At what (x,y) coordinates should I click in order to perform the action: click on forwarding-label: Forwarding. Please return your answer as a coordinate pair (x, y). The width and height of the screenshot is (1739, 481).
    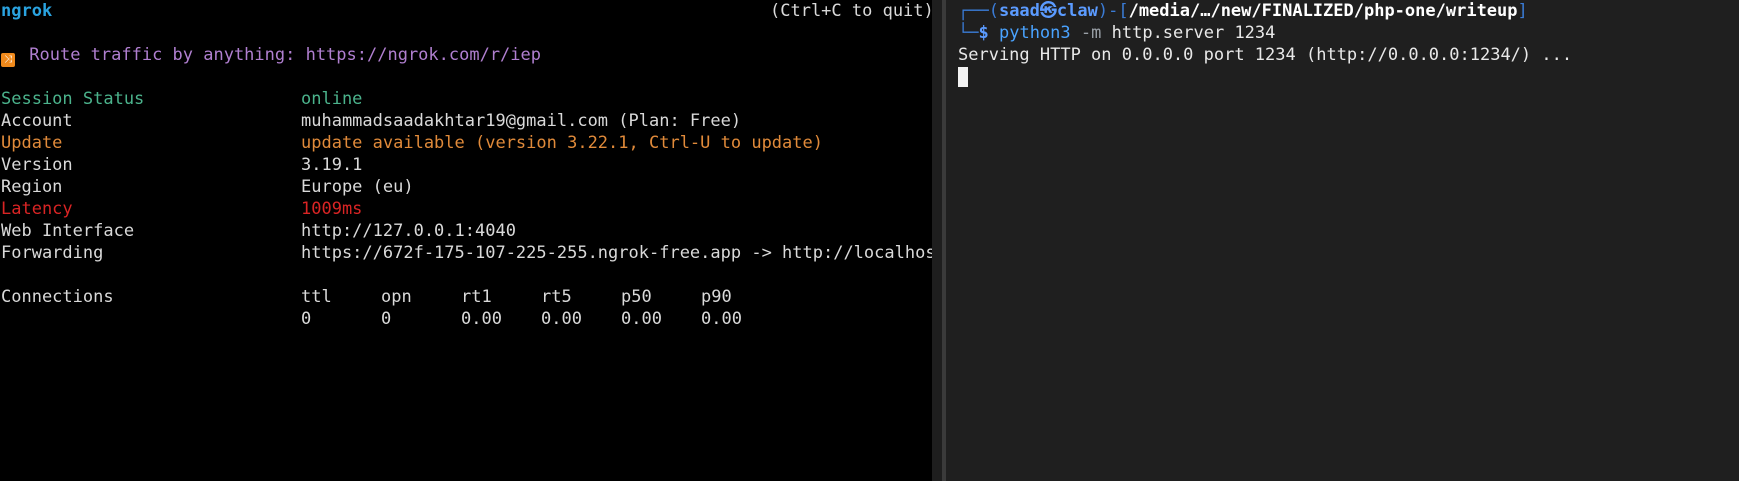
    Looking at the image, I should click on (52, 253).